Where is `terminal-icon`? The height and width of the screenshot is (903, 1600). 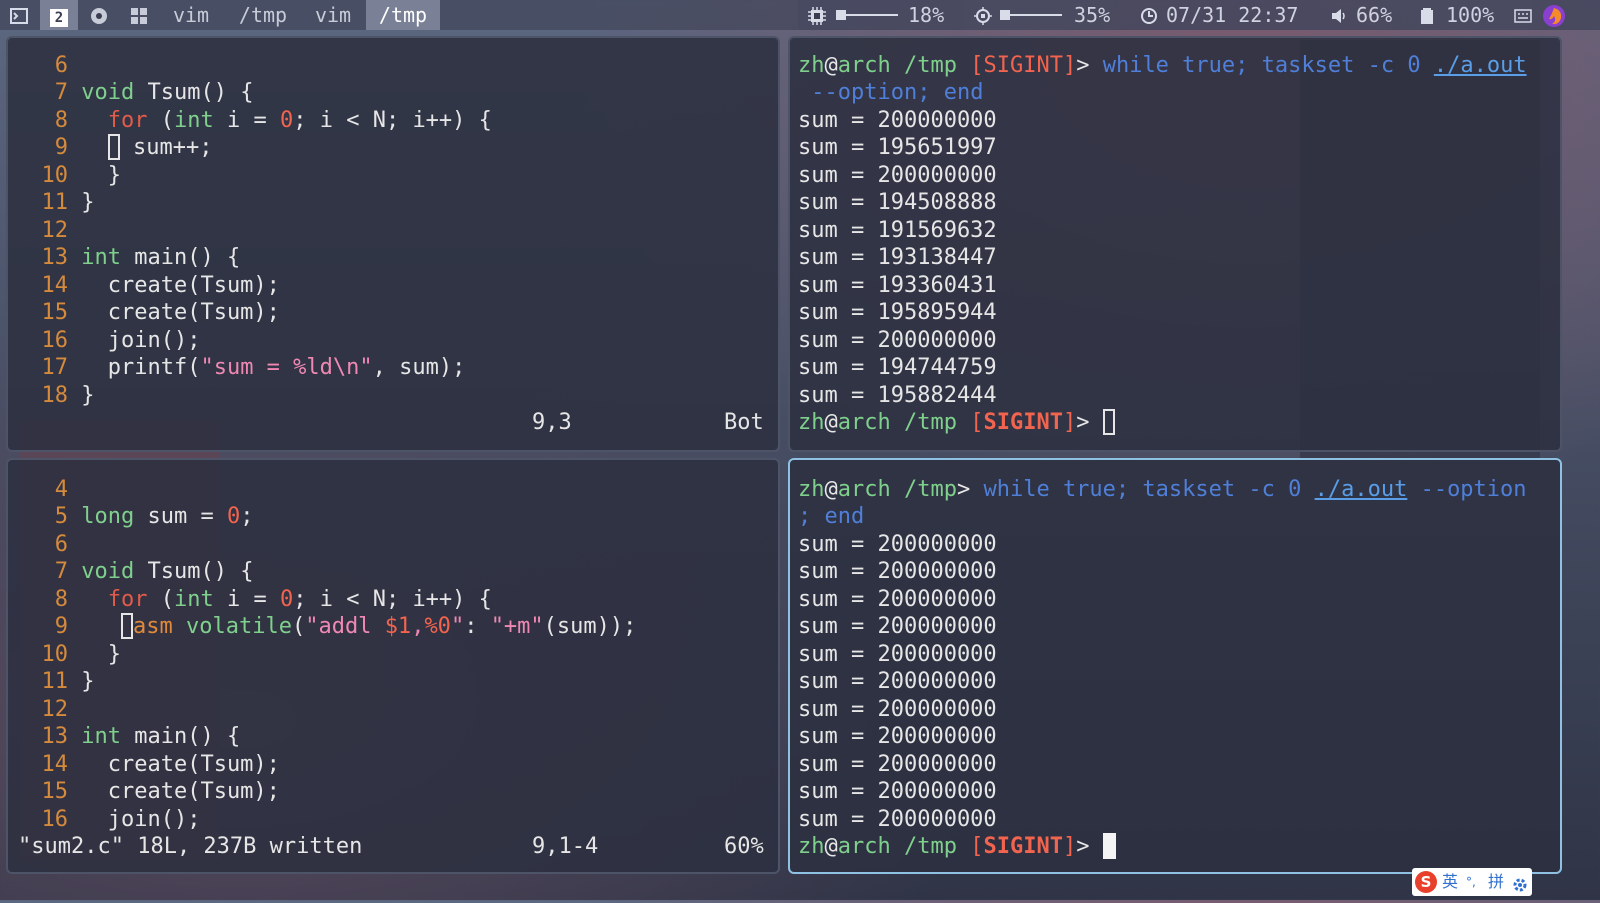 terminal-icon is located at coordinates (19, 15).